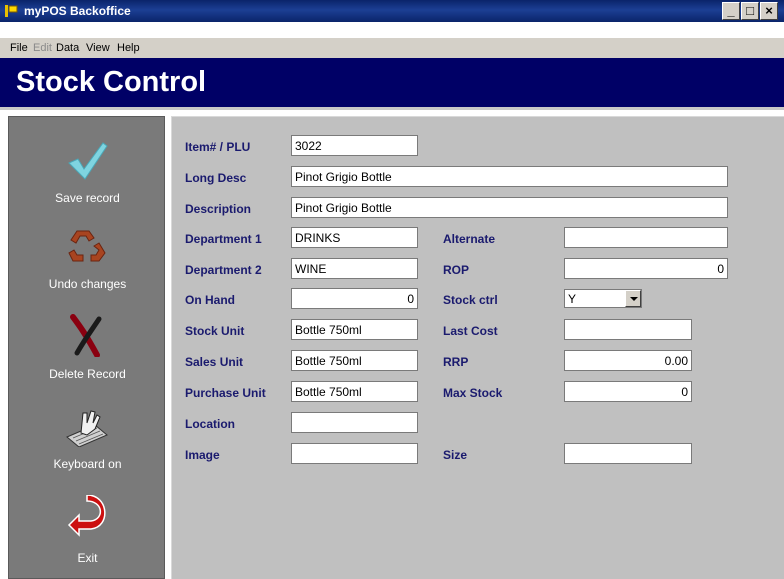 This screenshot has width=784, height=579. What do you see at coordinates (88, 161) in the screenshot?
I see `checkmark-icon` at bounding box center [88, 161].